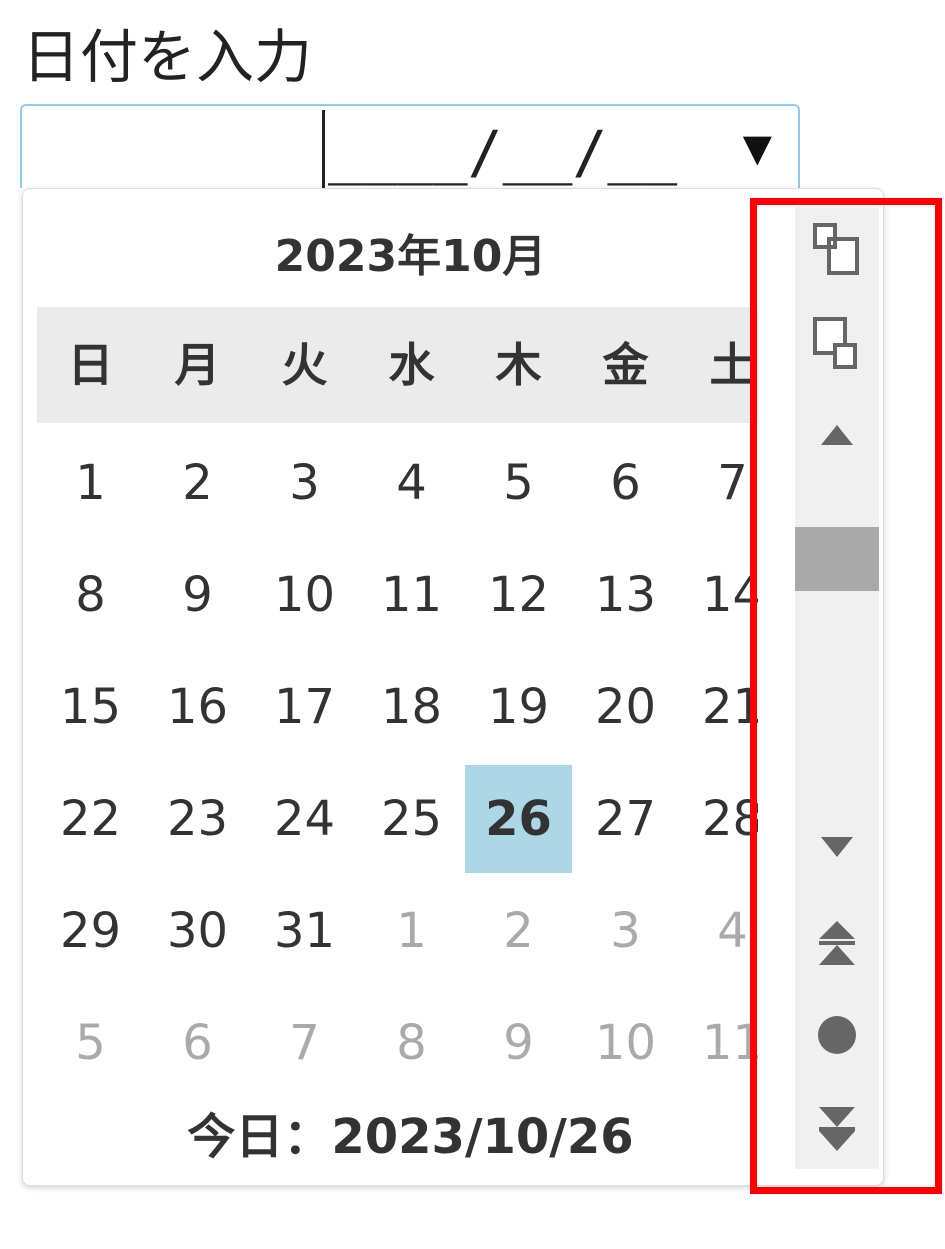 Image resolution: width=945 pixels, height=1249 pixels. What do you see at coordinates (518, 707) in the screenshot?
I see `day-cell: 19` at bounding box center [518, 707].